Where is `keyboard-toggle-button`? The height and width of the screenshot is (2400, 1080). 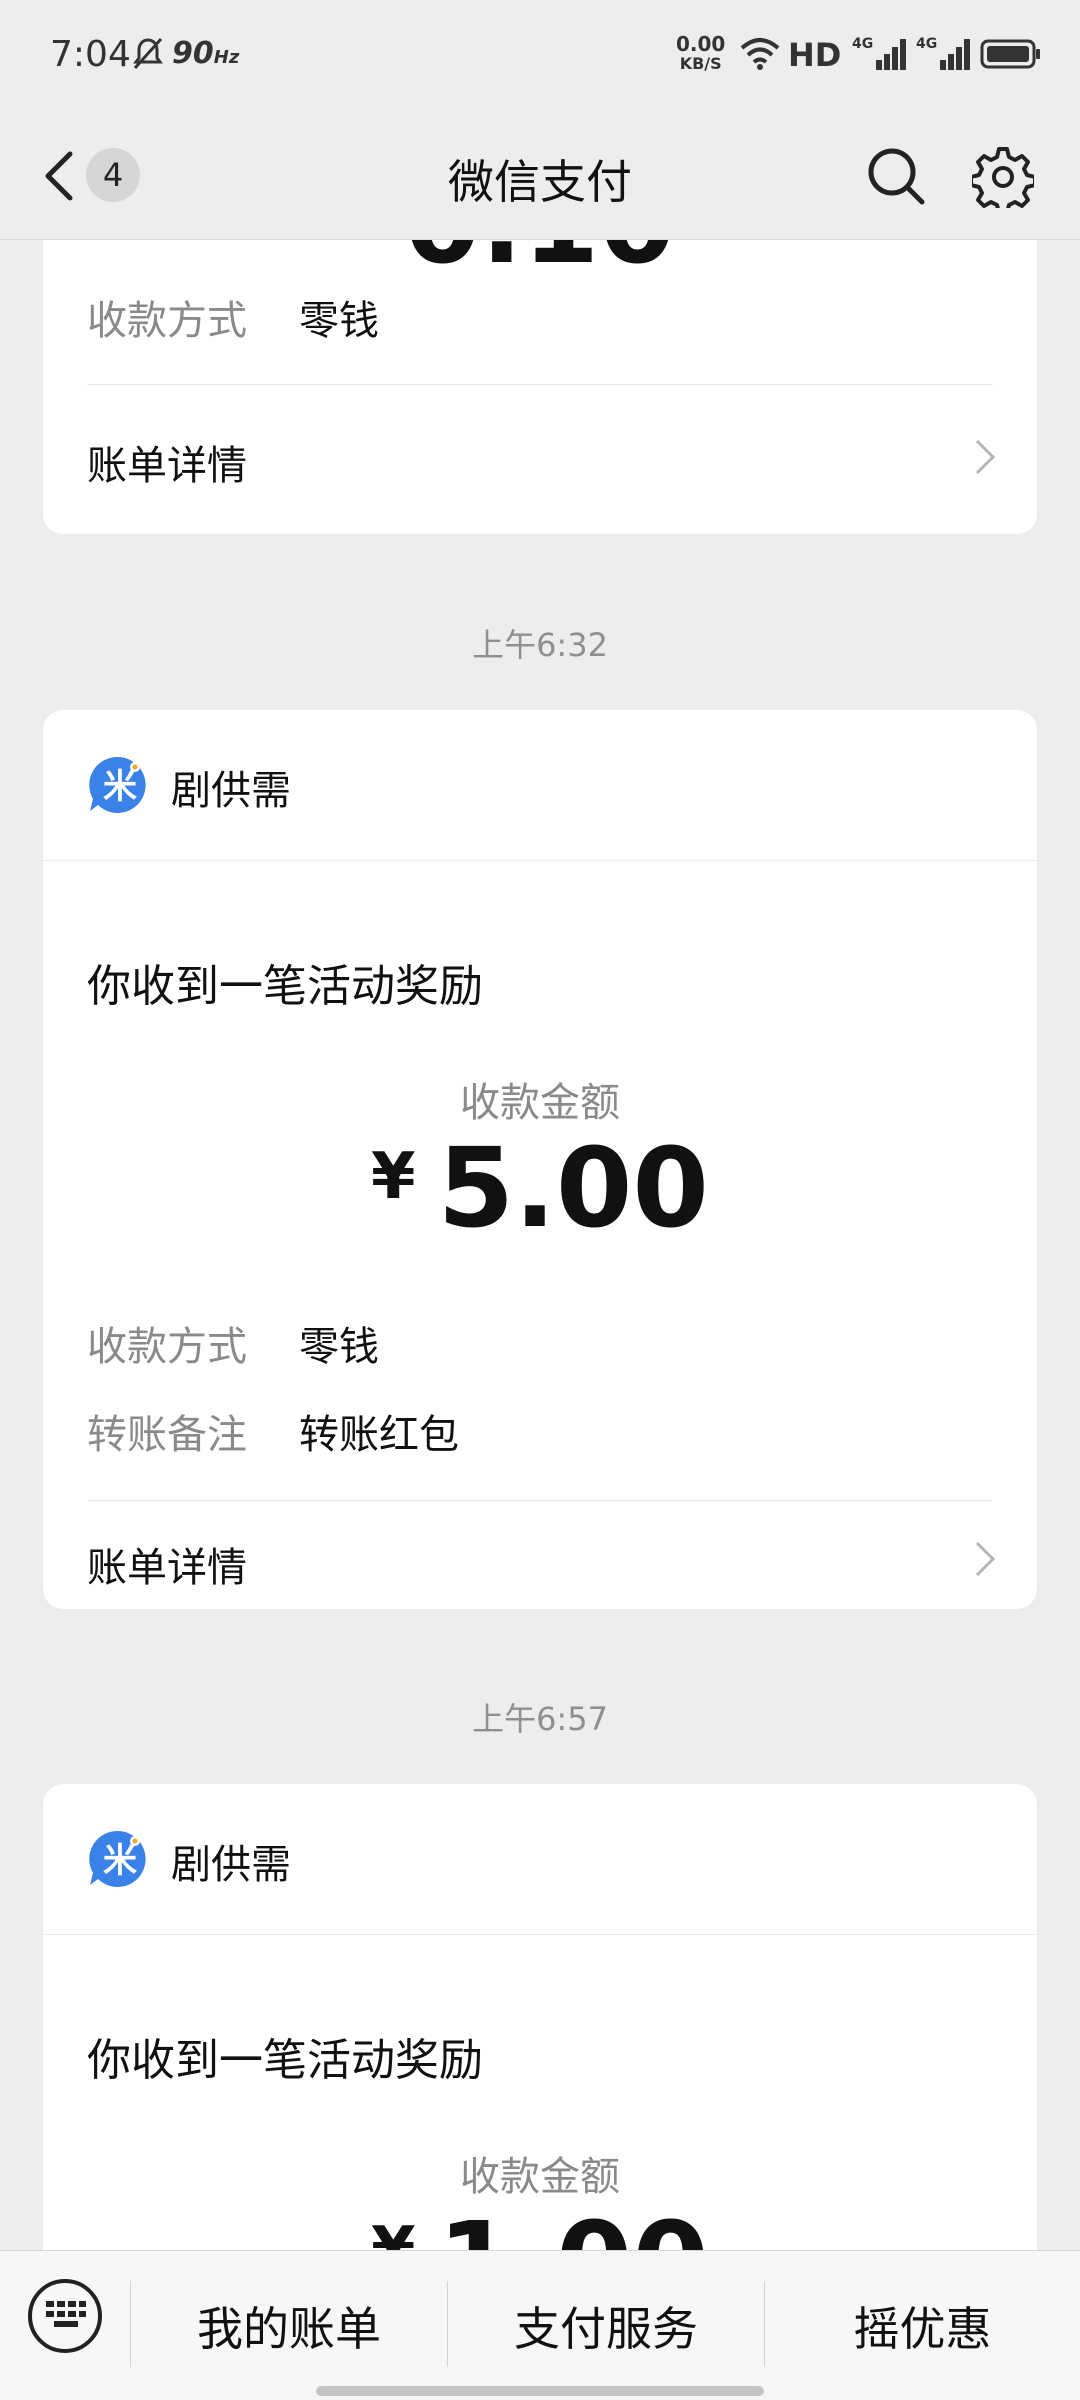 keyboard-toggle-button is located at coordinates (65, 2316).